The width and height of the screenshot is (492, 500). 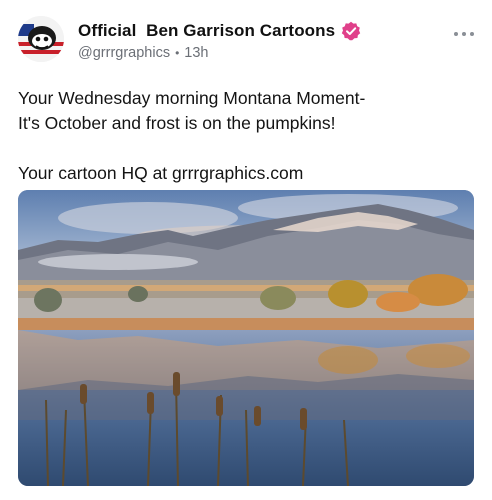 I want to click on avatar-image, so click(x=41, y=39).